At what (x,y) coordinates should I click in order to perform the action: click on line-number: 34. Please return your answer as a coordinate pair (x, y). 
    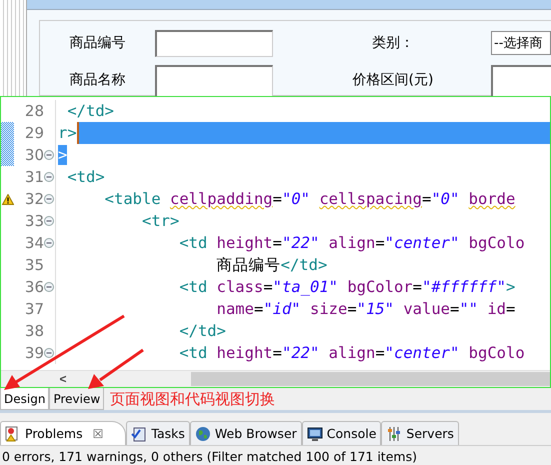
    Looking at the image, I should click on (34, 243).